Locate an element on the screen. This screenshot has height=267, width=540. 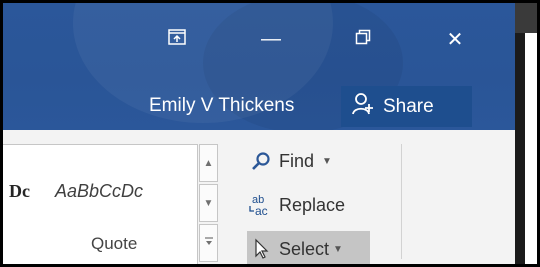
styles-scroll-down-button: ▼ is located at coordinates (208, 203).